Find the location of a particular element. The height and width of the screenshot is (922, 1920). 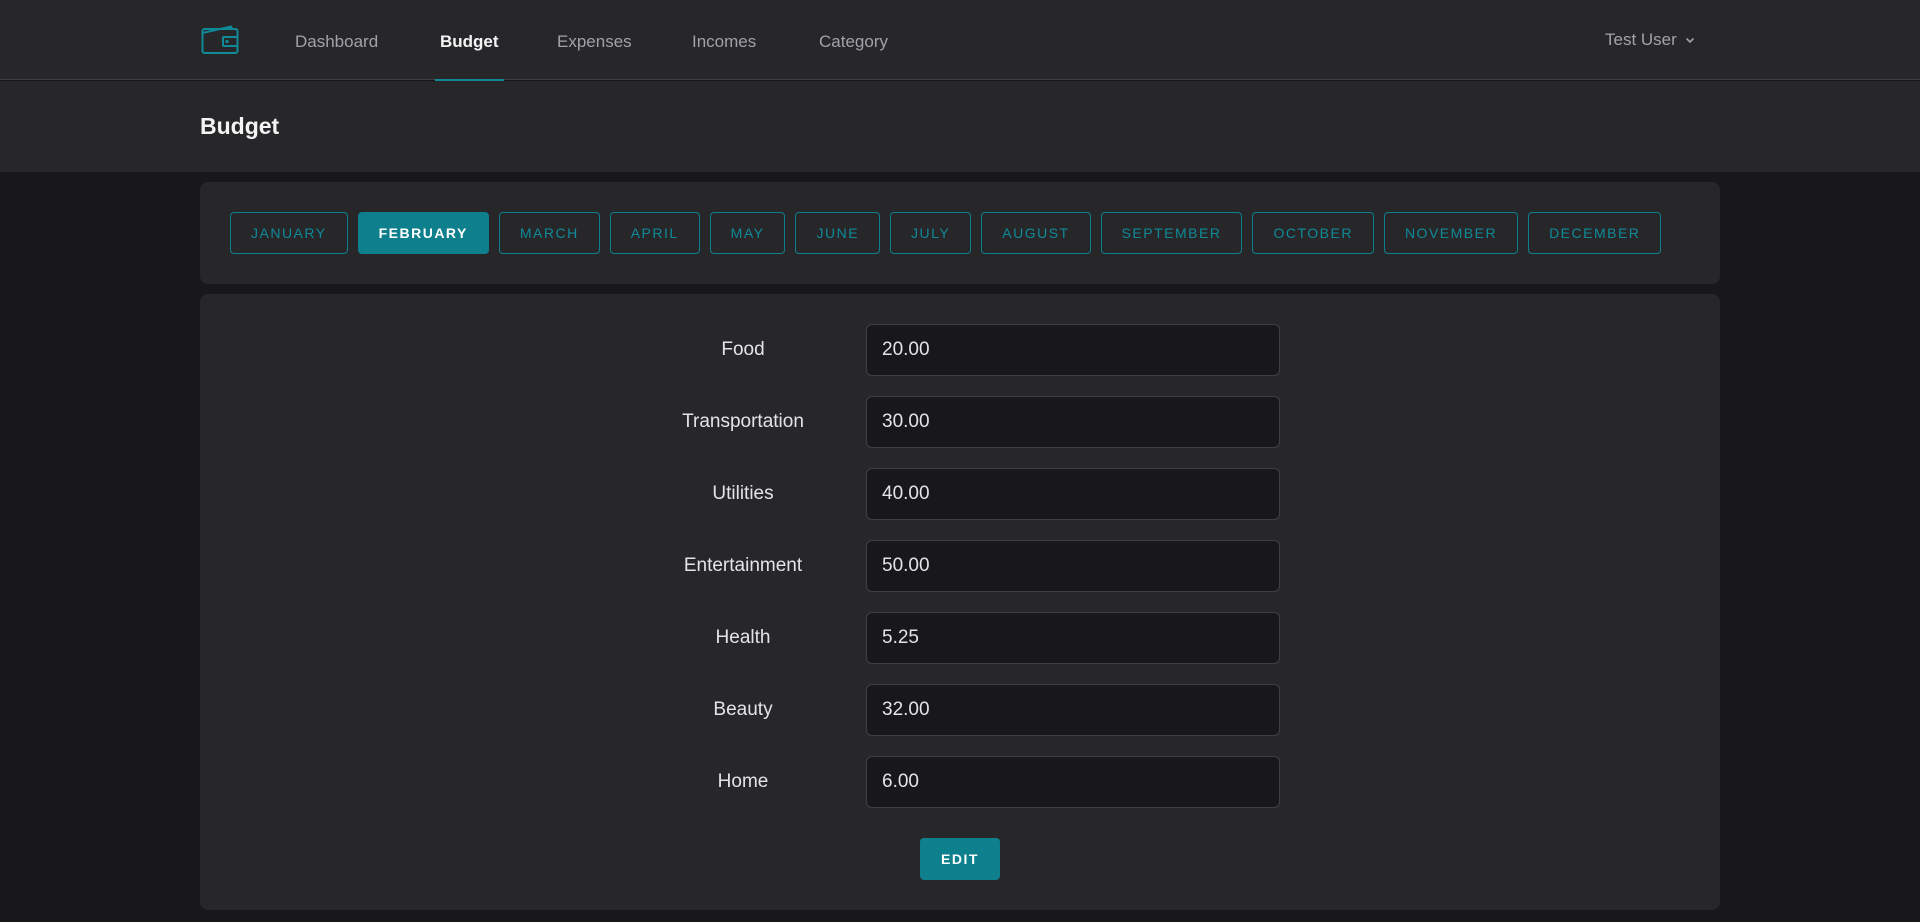

budget-row: Entertainment is located at coordinates (960, 566).